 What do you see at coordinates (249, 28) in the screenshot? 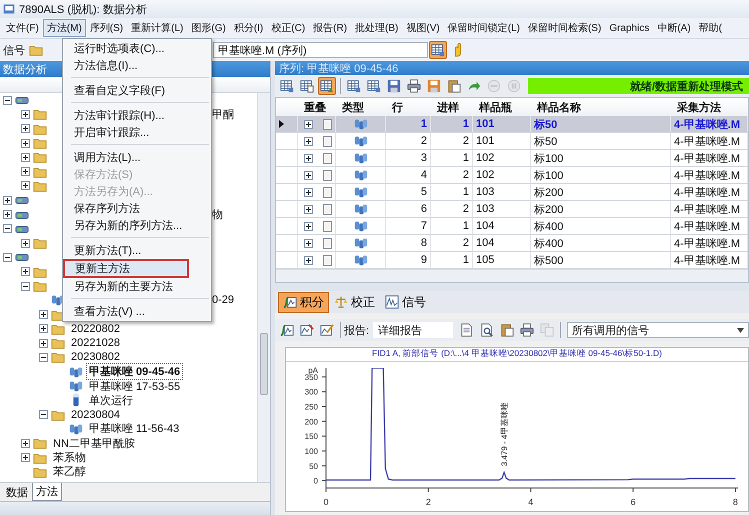
I see `menu-item: 积分(I)` at bounding box center [249, 28].